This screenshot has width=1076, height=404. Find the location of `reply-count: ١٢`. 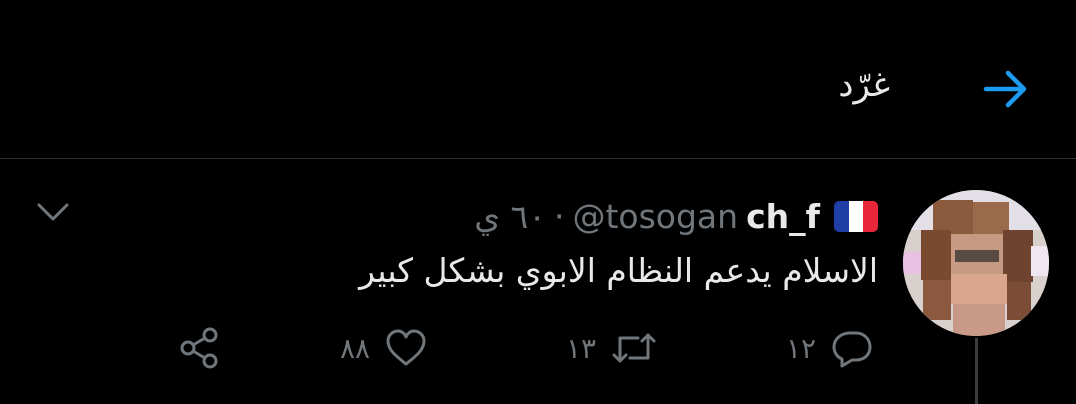

reply-count: ١٢ is located at coordinates (801, 348).